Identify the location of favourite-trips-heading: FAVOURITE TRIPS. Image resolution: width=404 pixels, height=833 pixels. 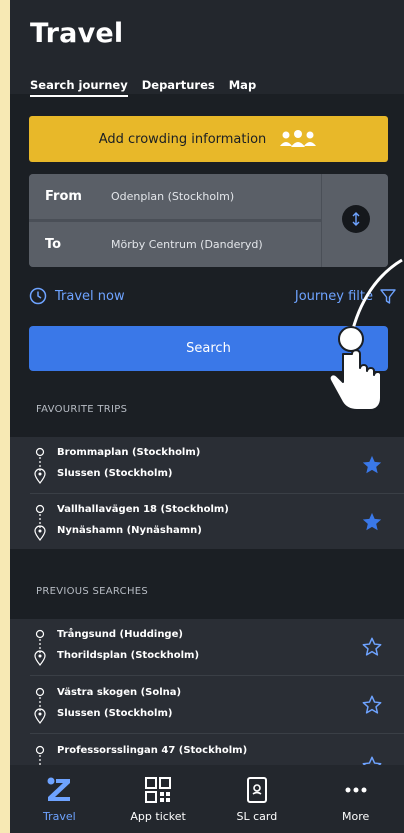
(82, 409).